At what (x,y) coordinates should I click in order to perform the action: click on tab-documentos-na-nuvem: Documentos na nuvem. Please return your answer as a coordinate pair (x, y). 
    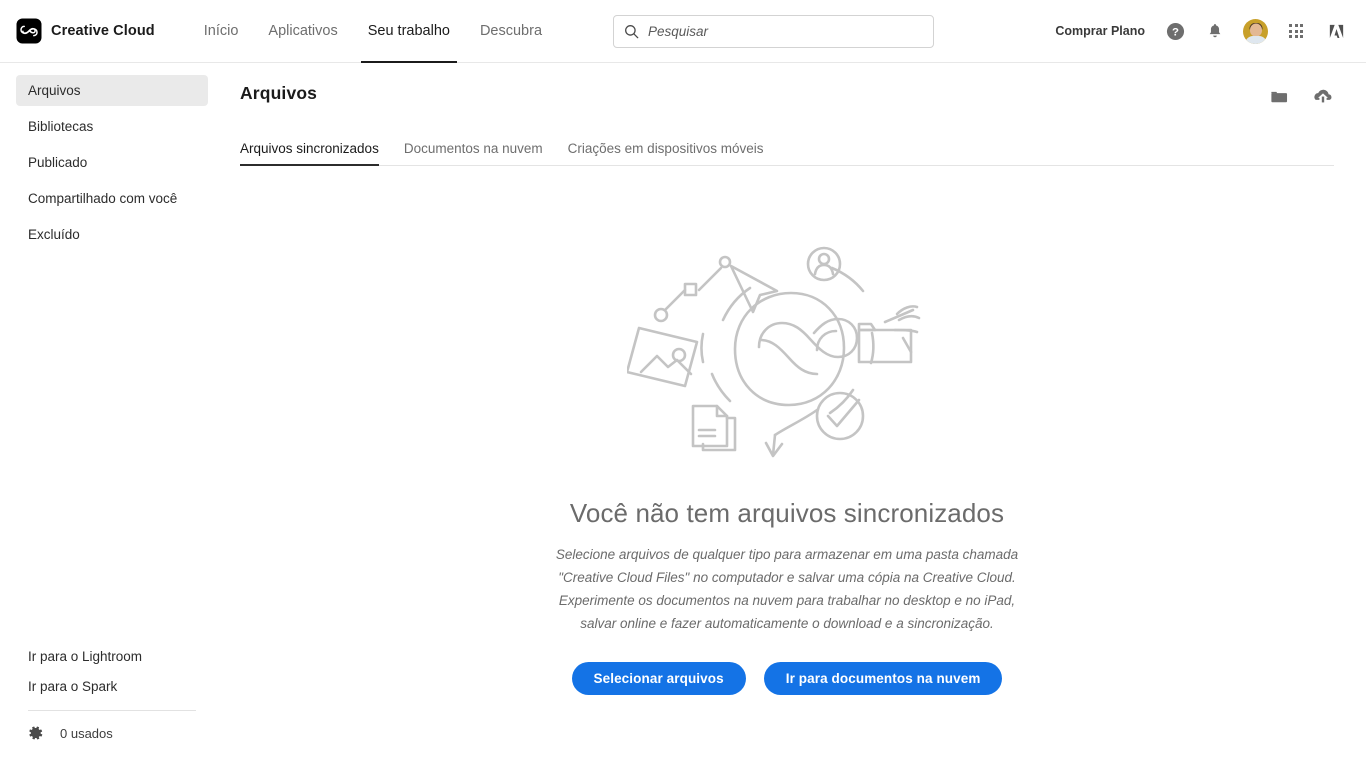
    Looking at the image, I should click on (473, 153).